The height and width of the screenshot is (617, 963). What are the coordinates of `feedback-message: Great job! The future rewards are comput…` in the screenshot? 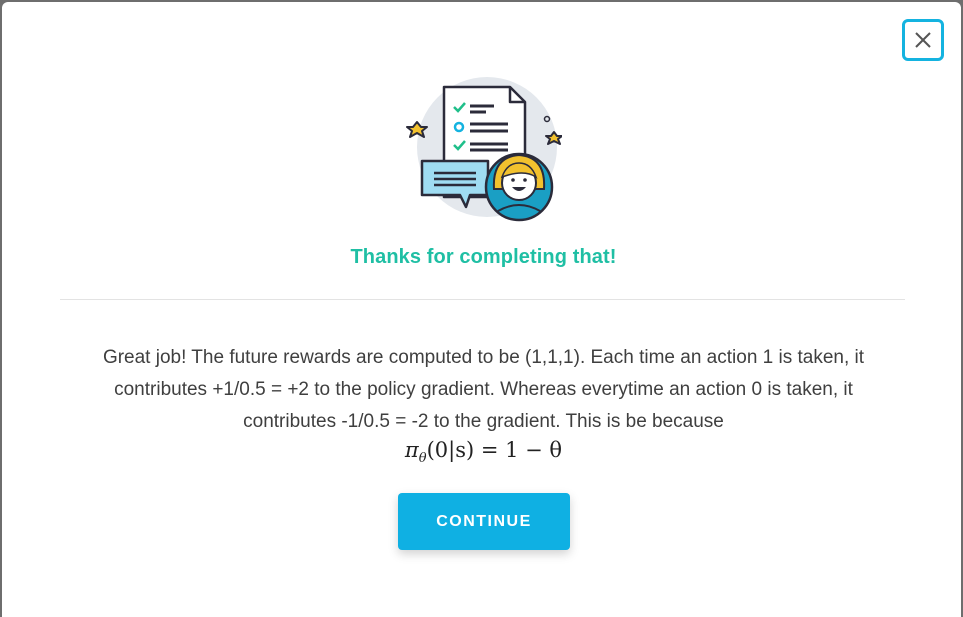 It's located at (483, 389).